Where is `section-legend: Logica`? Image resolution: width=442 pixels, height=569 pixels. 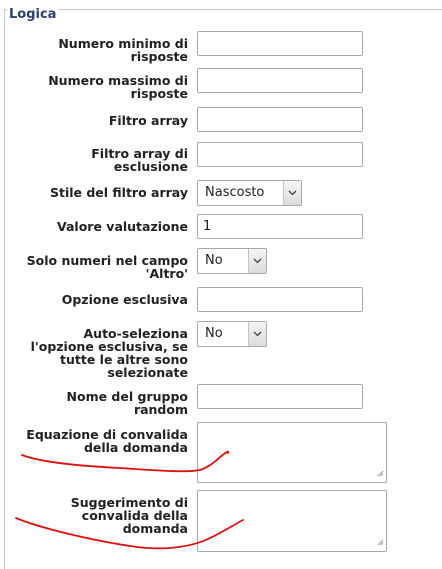
section-legend: Logica is located at coordinates (33, 15).